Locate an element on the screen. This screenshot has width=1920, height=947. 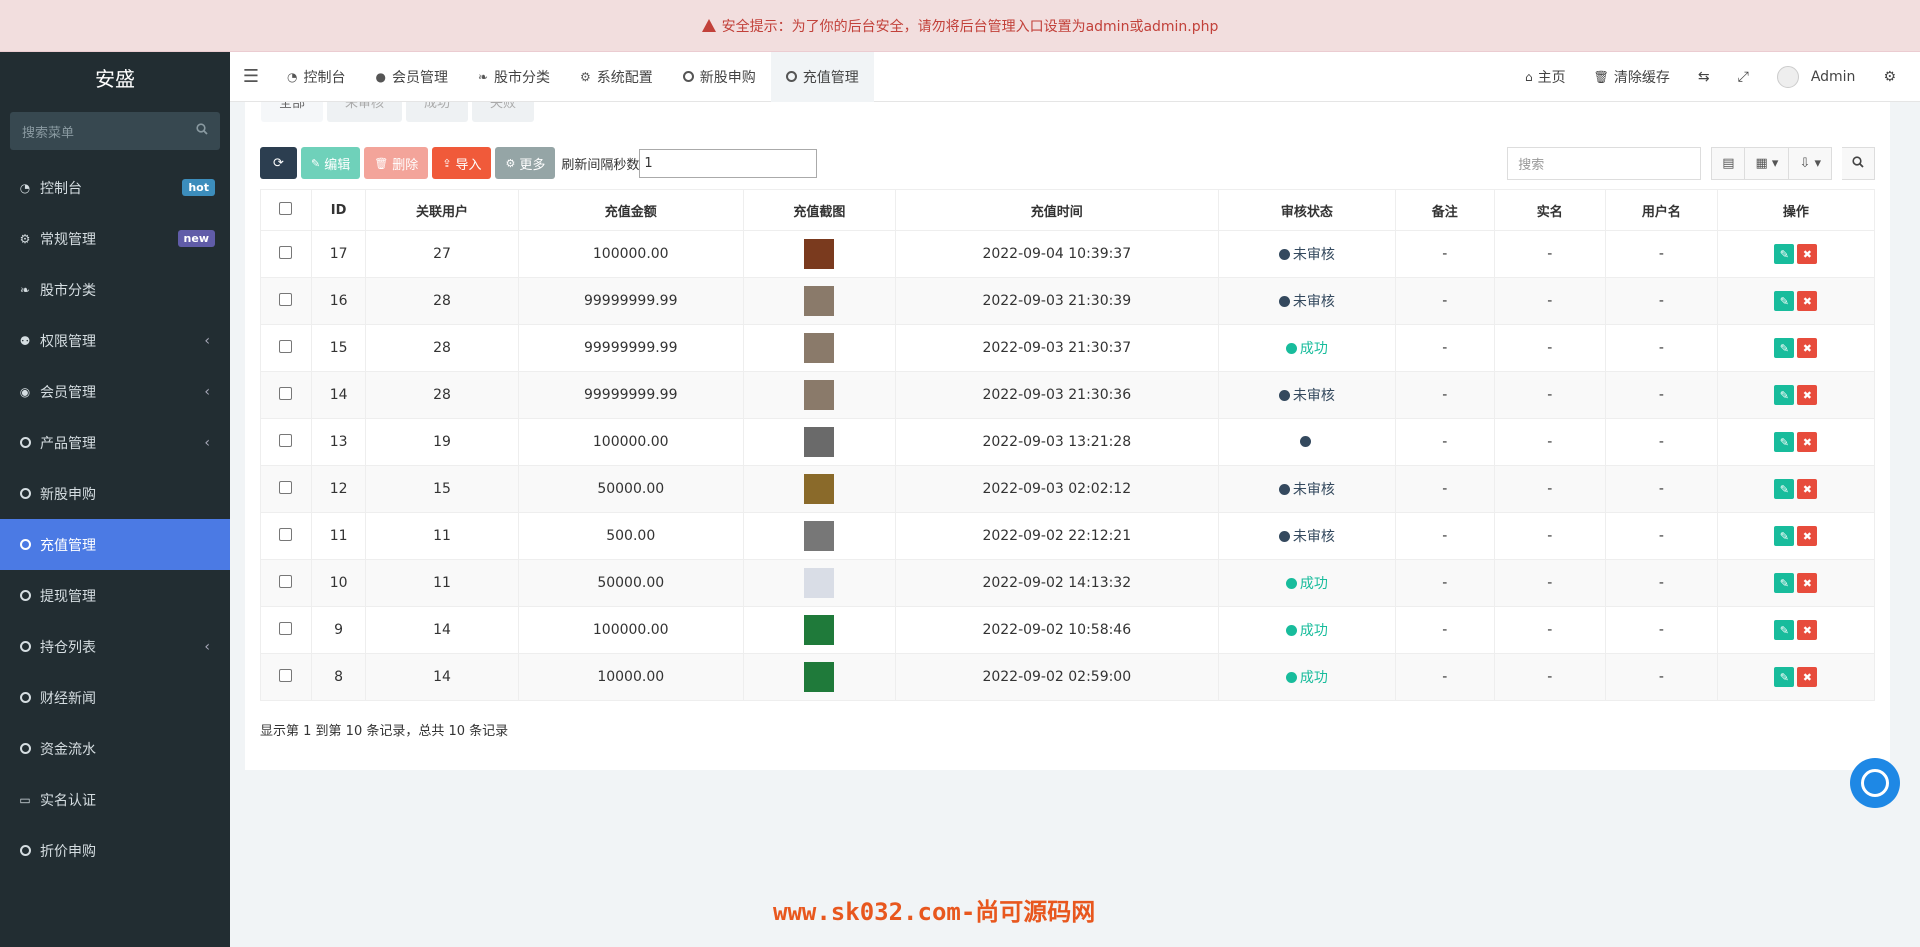
user-menu: Admin is located at coordinates (1816, 76).